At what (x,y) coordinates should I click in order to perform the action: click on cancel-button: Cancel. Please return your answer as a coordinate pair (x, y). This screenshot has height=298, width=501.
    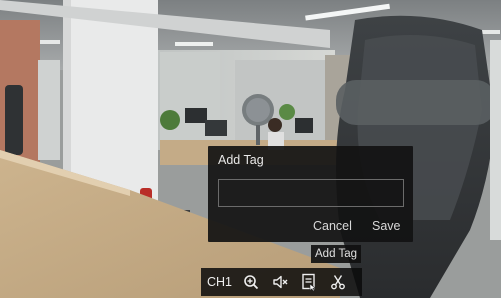
    Looking at the image, I should click on (332, 226).